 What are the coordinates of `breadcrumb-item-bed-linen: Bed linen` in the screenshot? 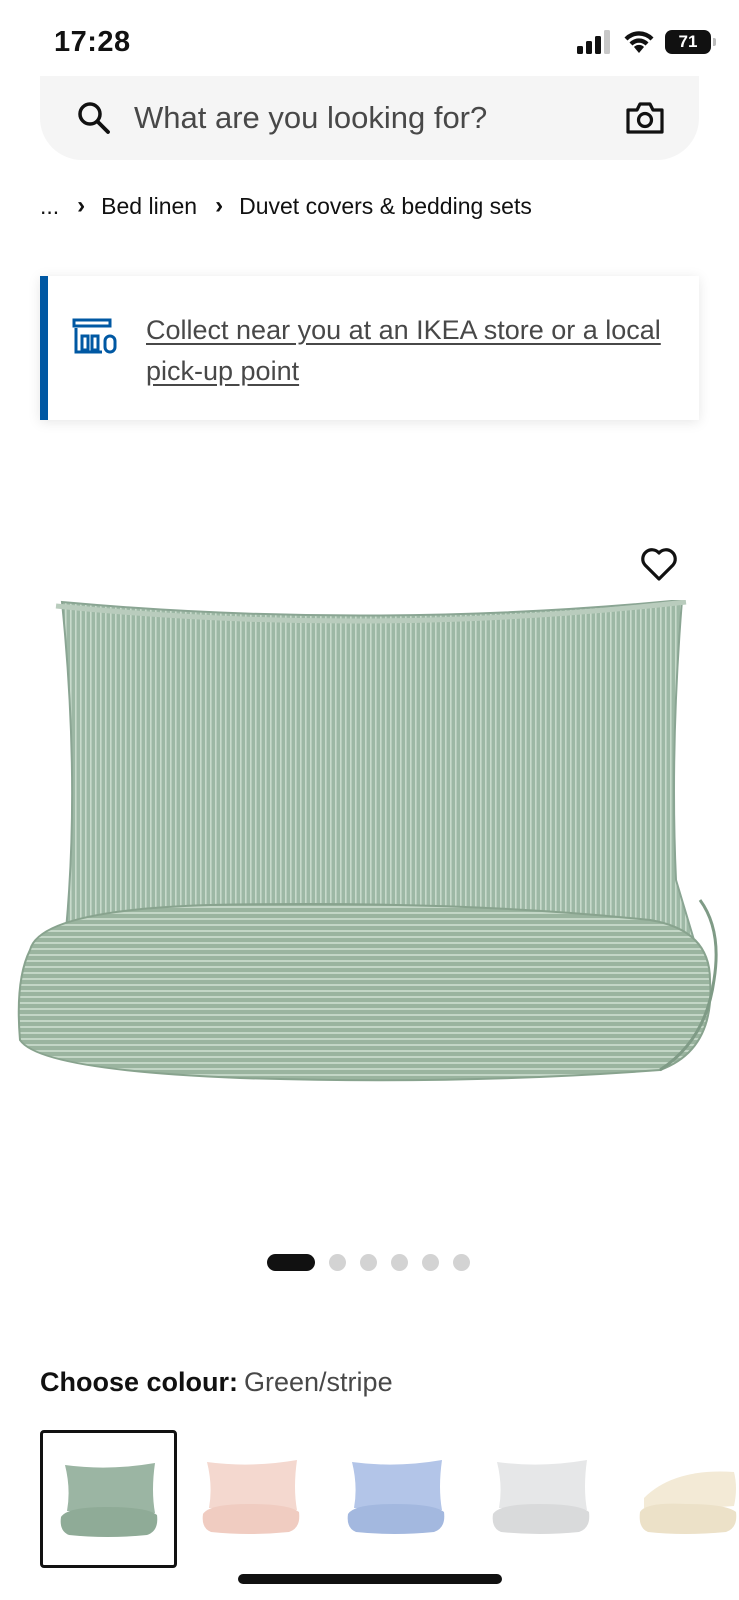 It's located at (149, 206).